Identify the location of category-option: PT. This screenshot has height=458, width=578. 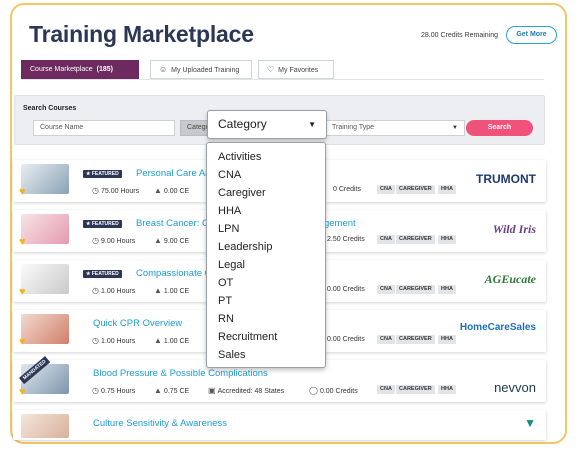
(266, 301).